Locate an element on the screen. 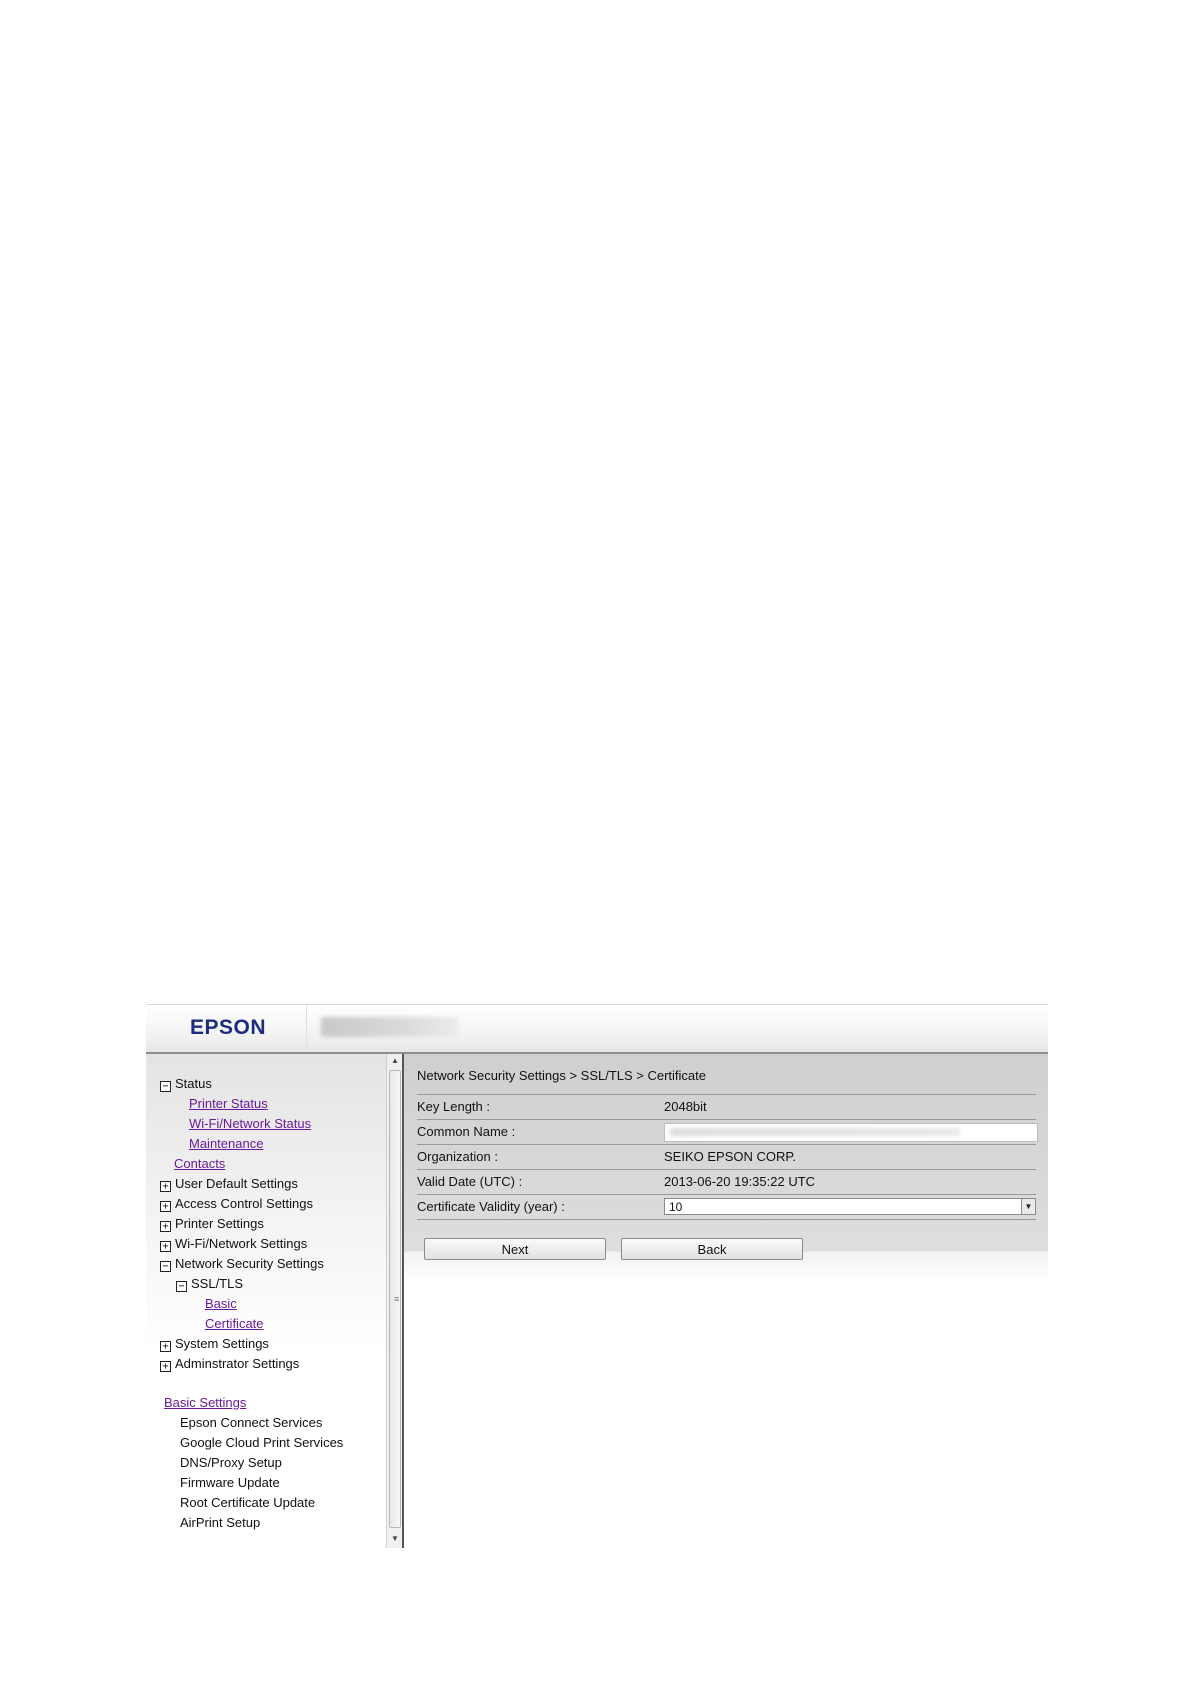  back-button: Back is located at coordinates (712, 1249).